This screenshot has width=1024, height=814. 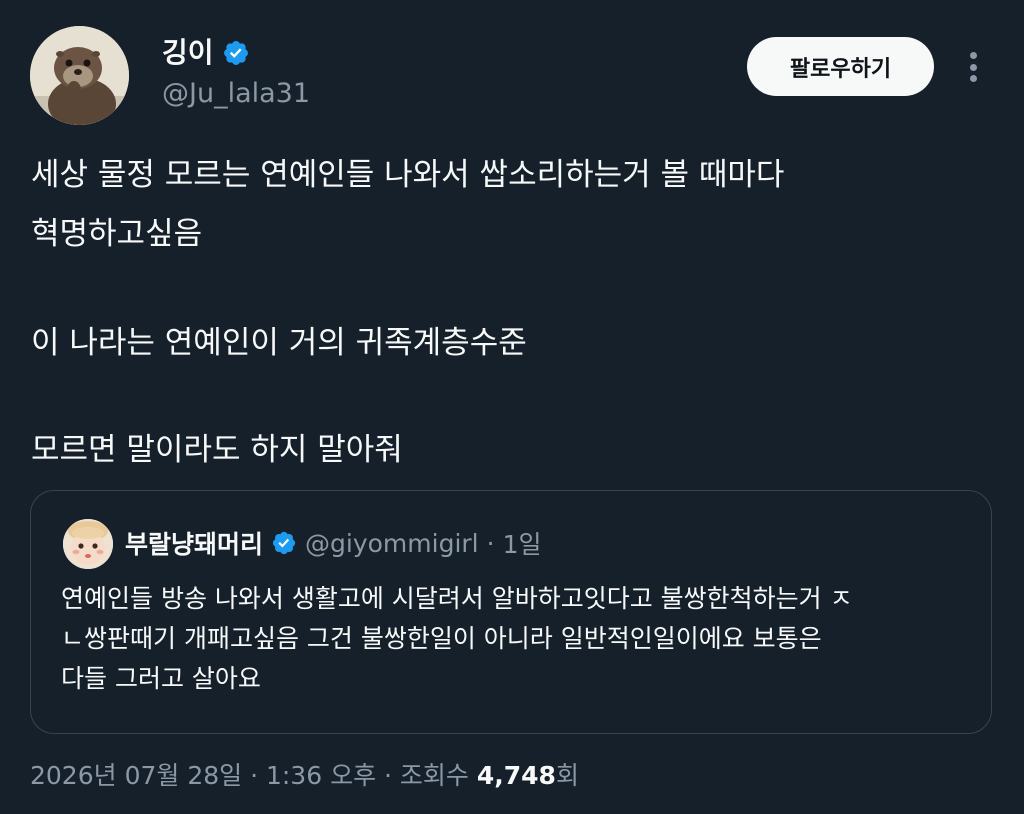 I want to click on view-count: 4,748, so click(x=516, y=775).